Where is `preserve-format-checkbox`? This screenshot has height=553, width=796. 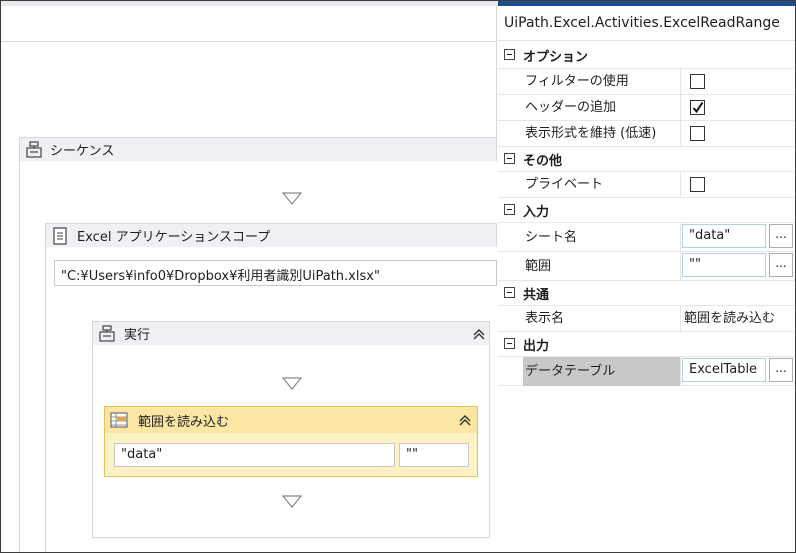
preserve-format-checkbox is located at coordinates (697, 133).